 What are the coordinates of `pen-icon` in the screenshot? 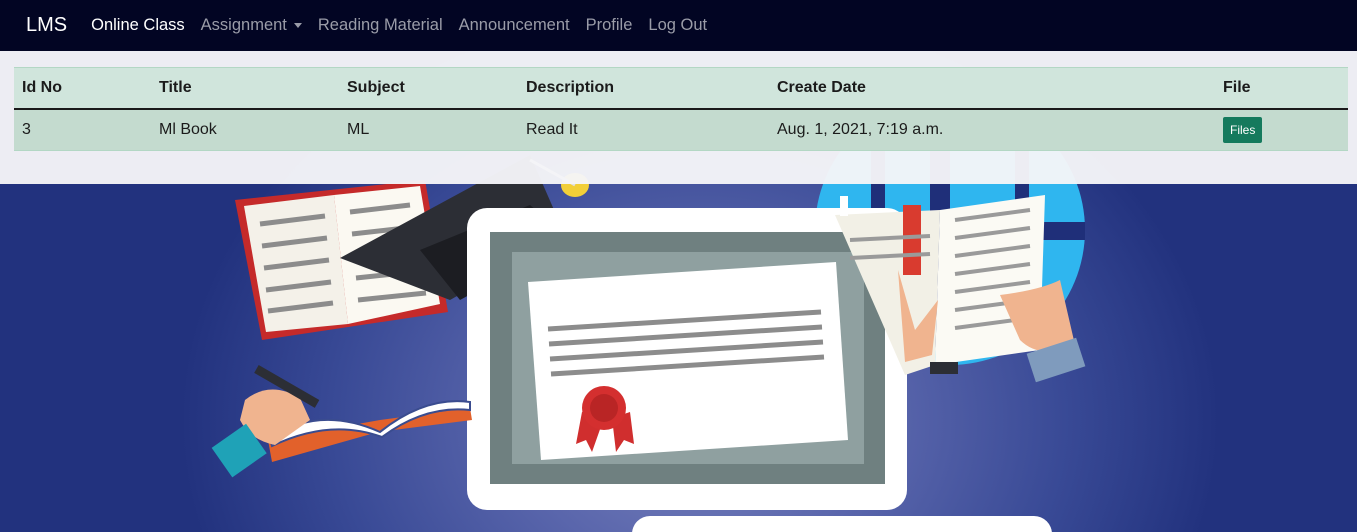 It's located at (341, 421).